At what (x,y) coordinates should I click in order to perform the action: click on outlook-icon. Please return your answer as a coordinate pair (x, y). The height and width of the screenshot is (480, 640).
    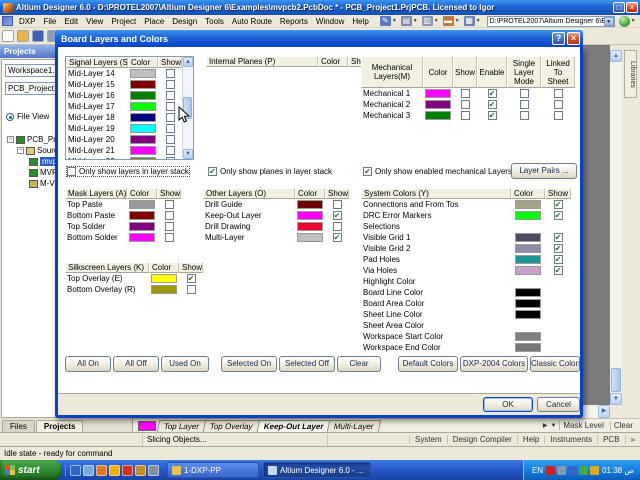
    Looking at the image, I should click on (88, 470).